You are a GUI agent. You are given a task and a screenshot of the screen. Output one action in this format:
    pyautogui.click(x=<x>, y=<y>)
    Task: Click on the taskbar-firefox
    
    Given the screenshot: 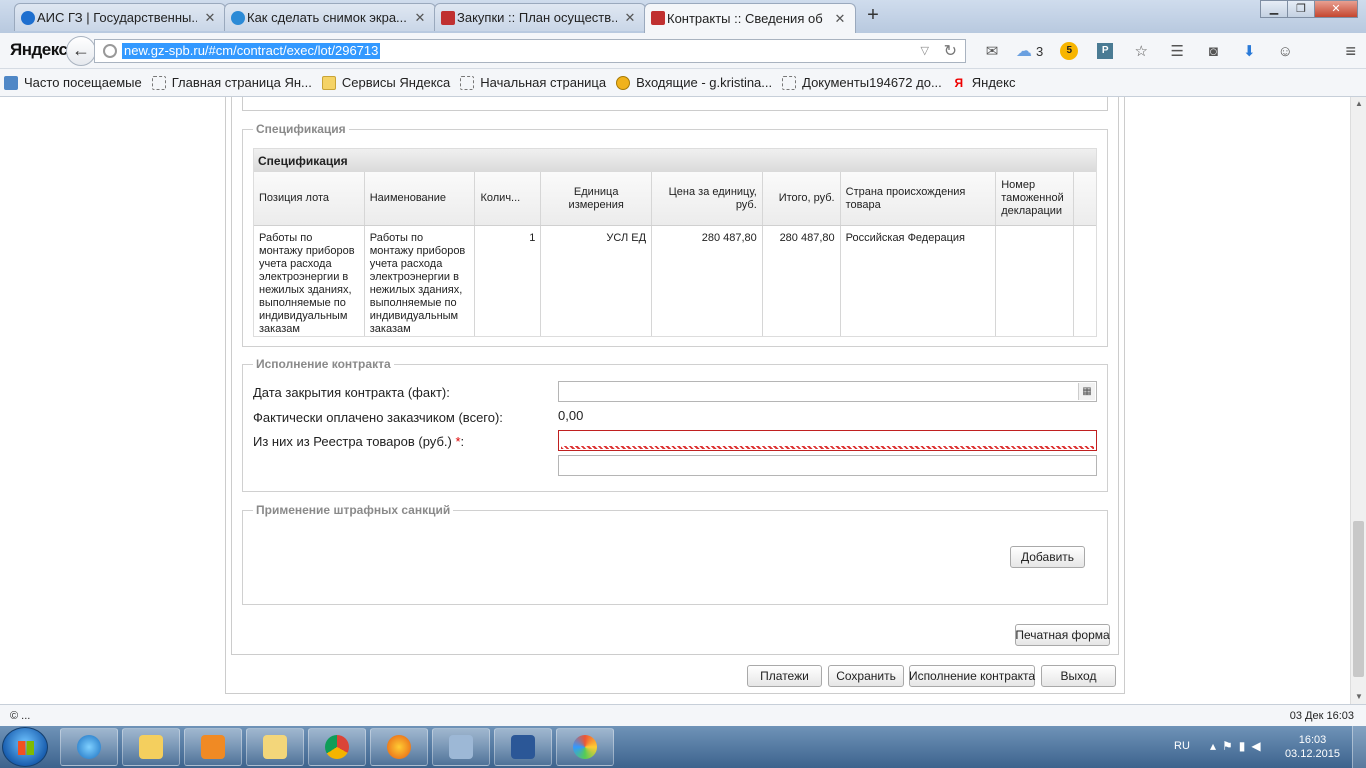 What is the action you would take?
    pyautogui.click(x=399, y=747)
    